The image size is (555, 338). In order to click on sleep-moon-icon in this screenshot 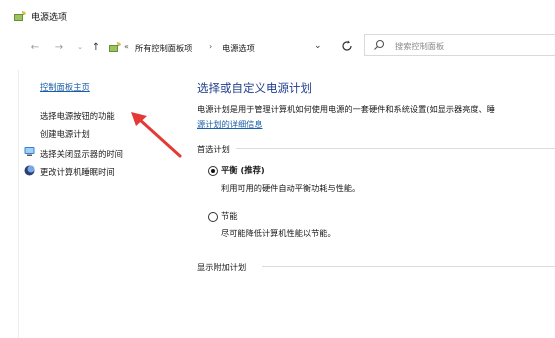, I will do `click(29, 170)`.